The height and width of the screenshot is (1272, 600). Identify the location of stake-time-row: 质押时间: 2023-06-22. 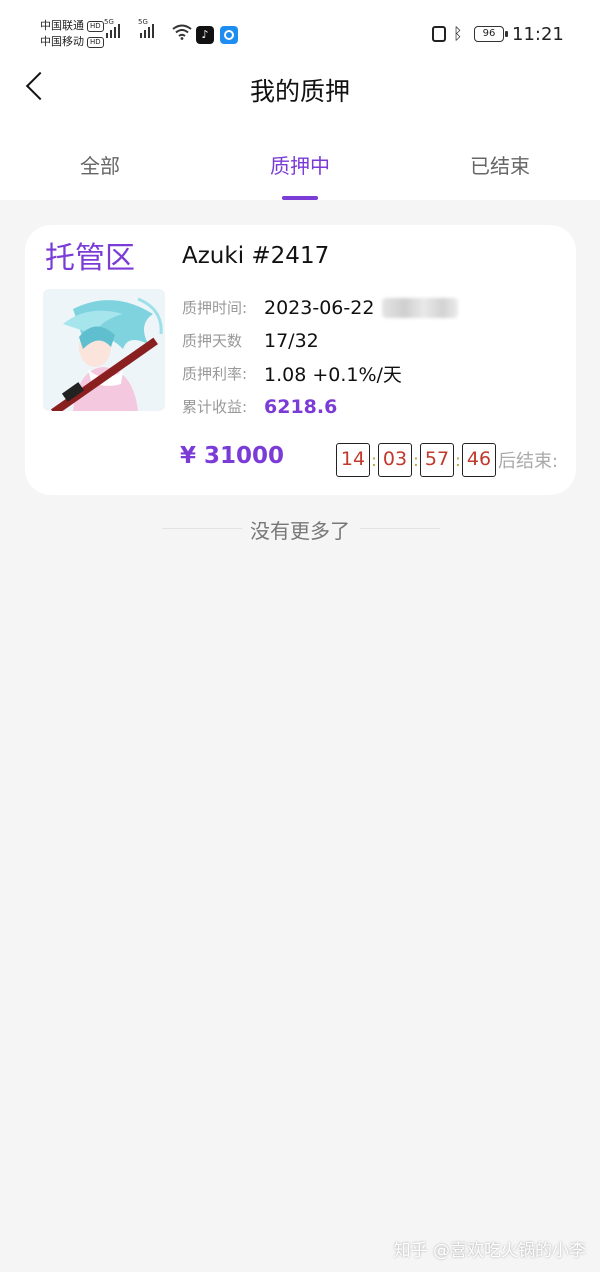
(320, 307).